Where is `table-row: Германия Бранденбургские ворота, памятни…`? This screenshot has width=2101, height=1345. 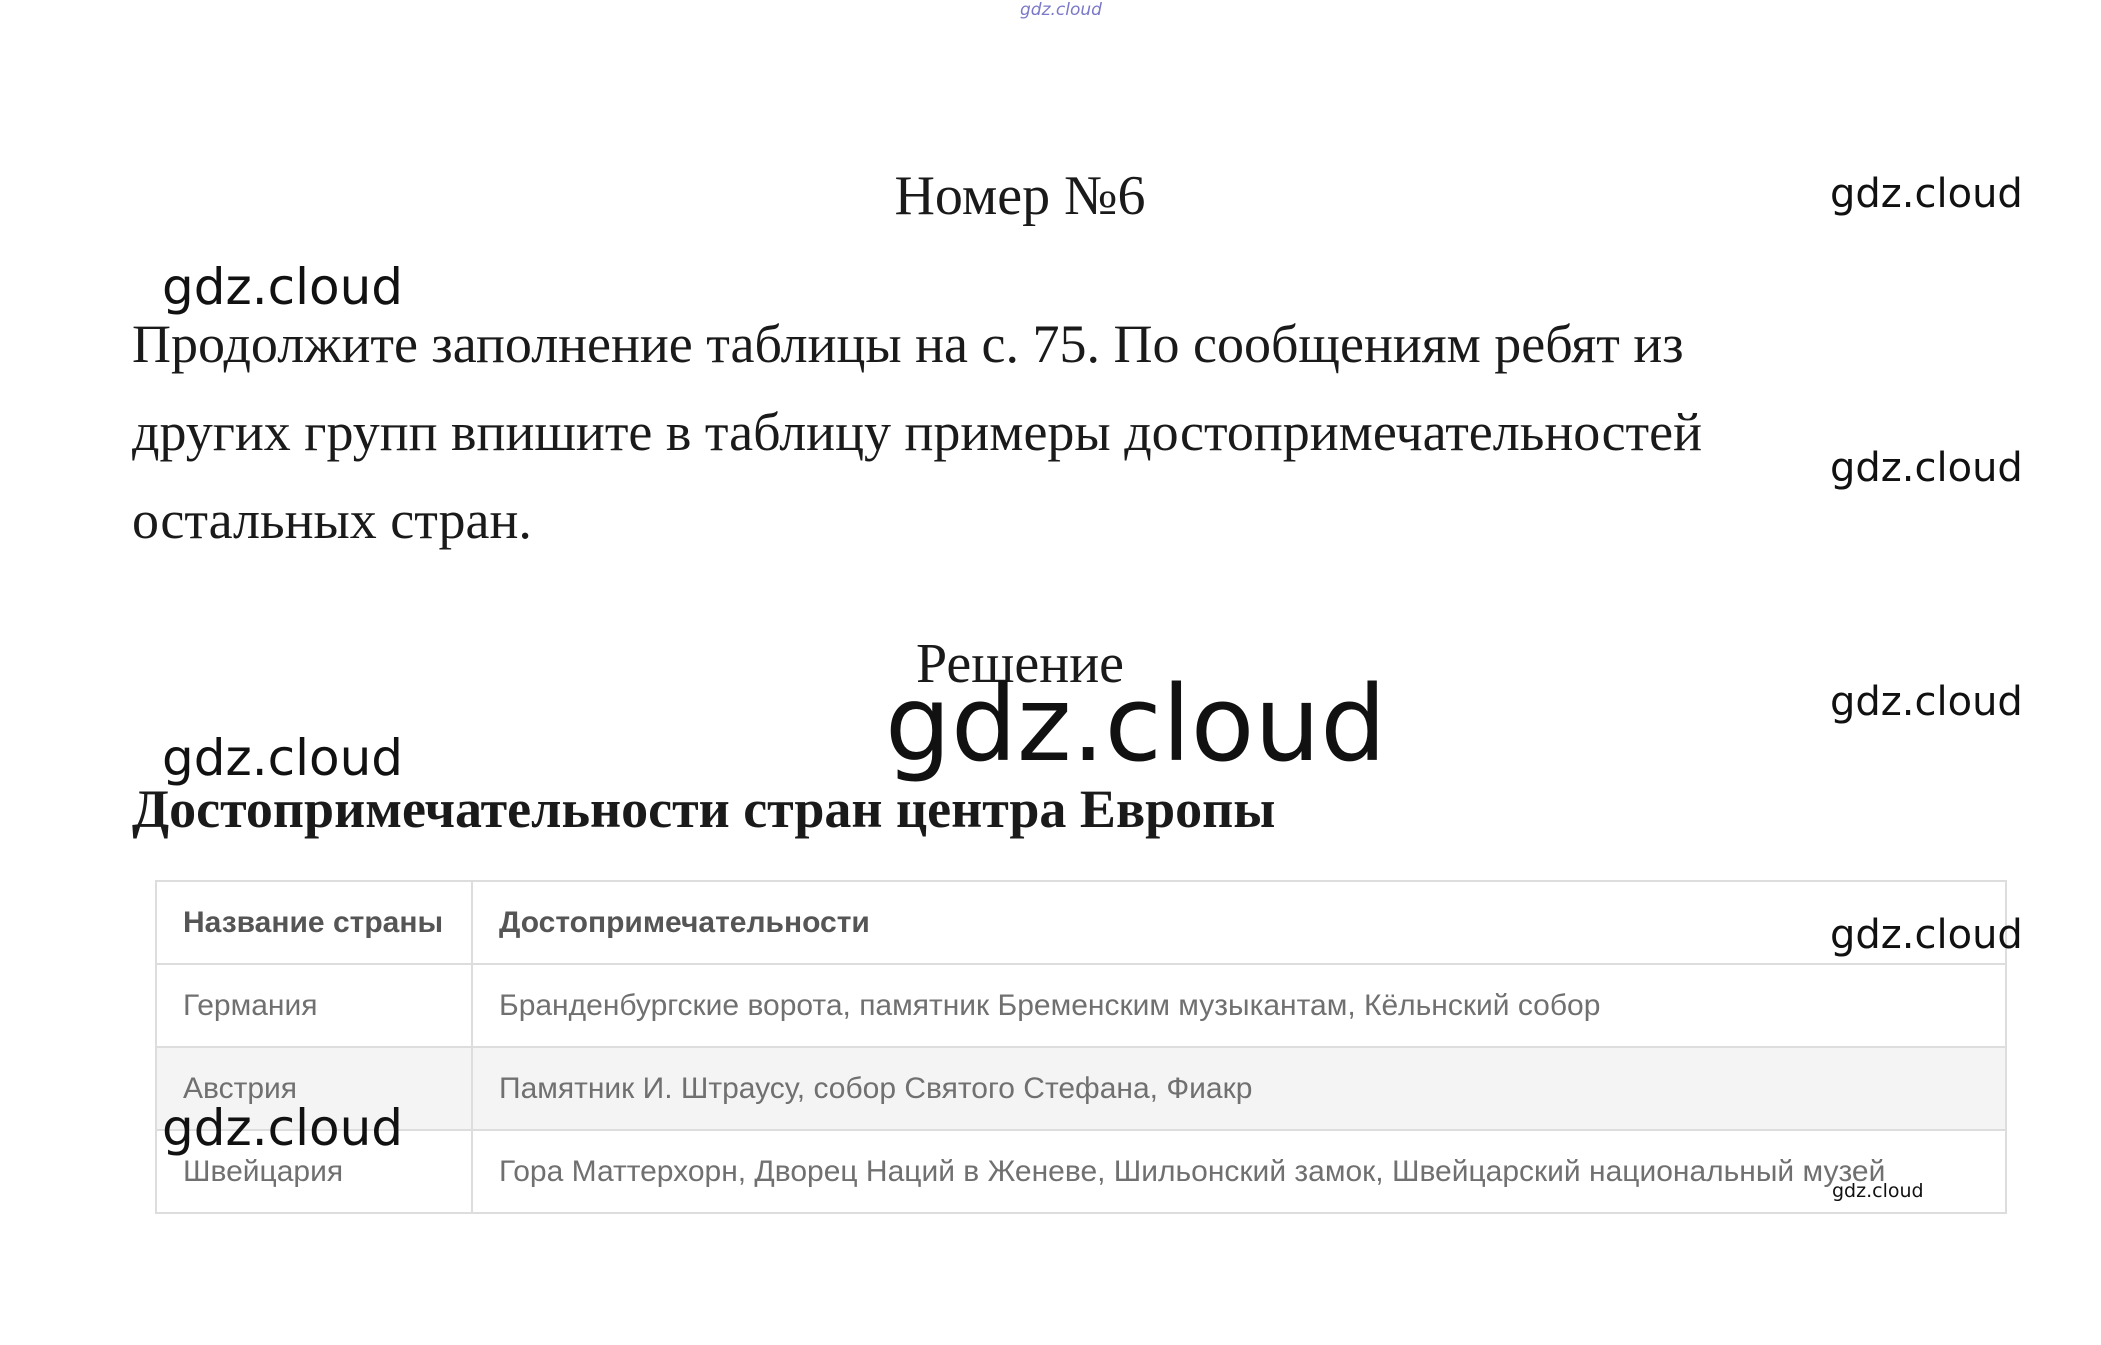 table-row: Германия Бранденбургские ворота, памятни… is located at coordinates (1081, 1005).